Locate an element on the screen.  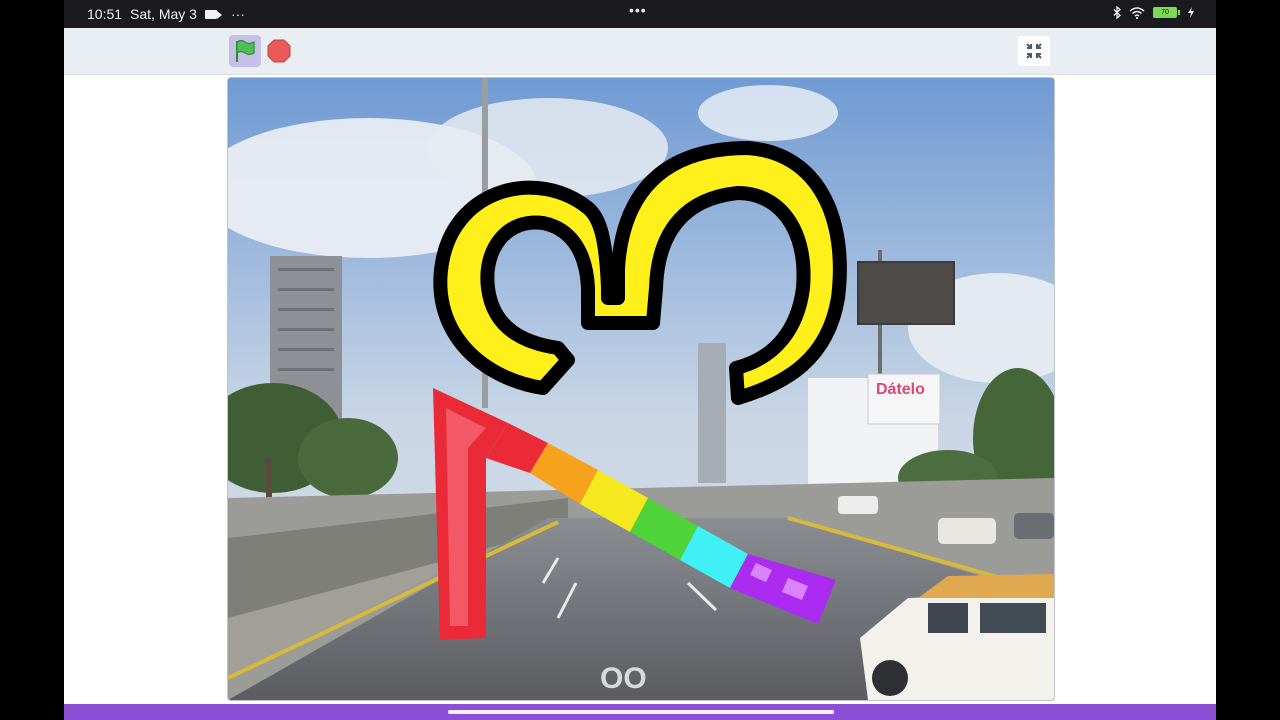
battery-cap is located at coordinates (1179, 12).